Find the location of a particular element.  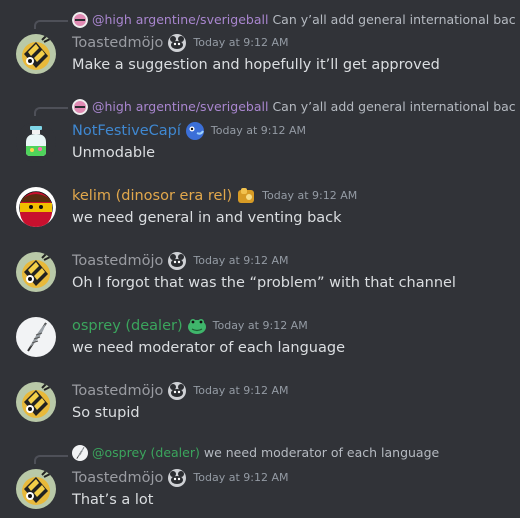

frog-badge-icon is located at coordinates (197, 326).